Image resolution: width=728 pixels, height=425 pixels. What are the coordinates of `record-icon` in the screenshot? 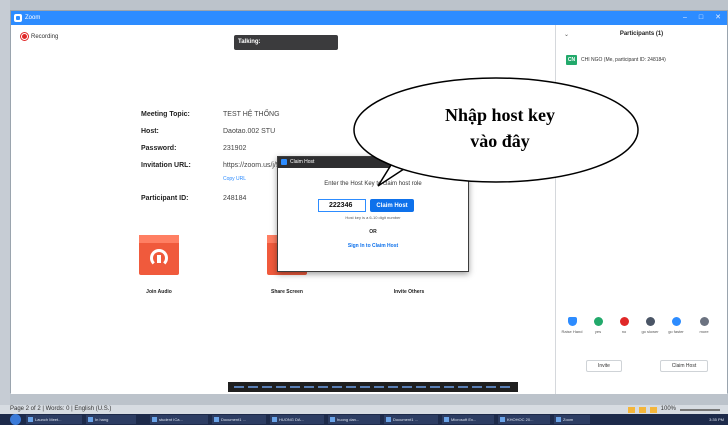 It's located at (24, 36).